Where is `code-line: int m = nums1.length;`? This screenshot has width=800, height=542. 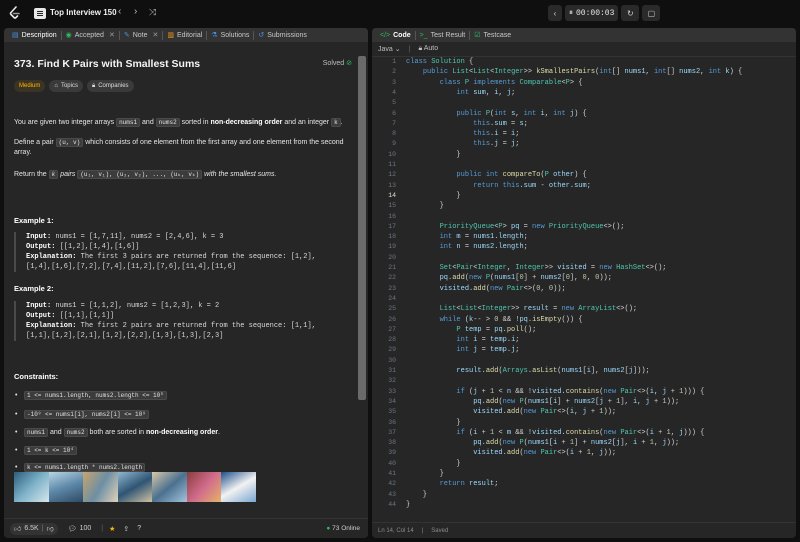
code-line: int m = nums1.length; is located at coordinates (467, 237).